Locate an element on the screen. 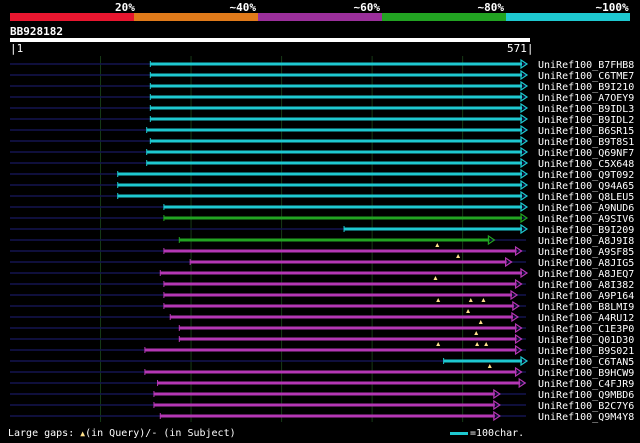 The image size is (640, 443). hit-label: UniRef100_Q94A65 is located at coordinates (586, 186).